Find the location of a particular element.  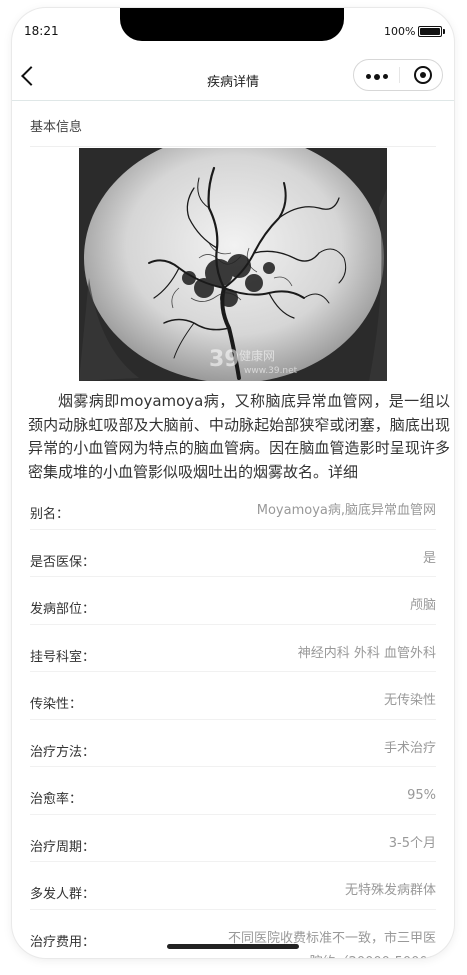

info-label: 挂号科室： is located at coordinates (63, 657).